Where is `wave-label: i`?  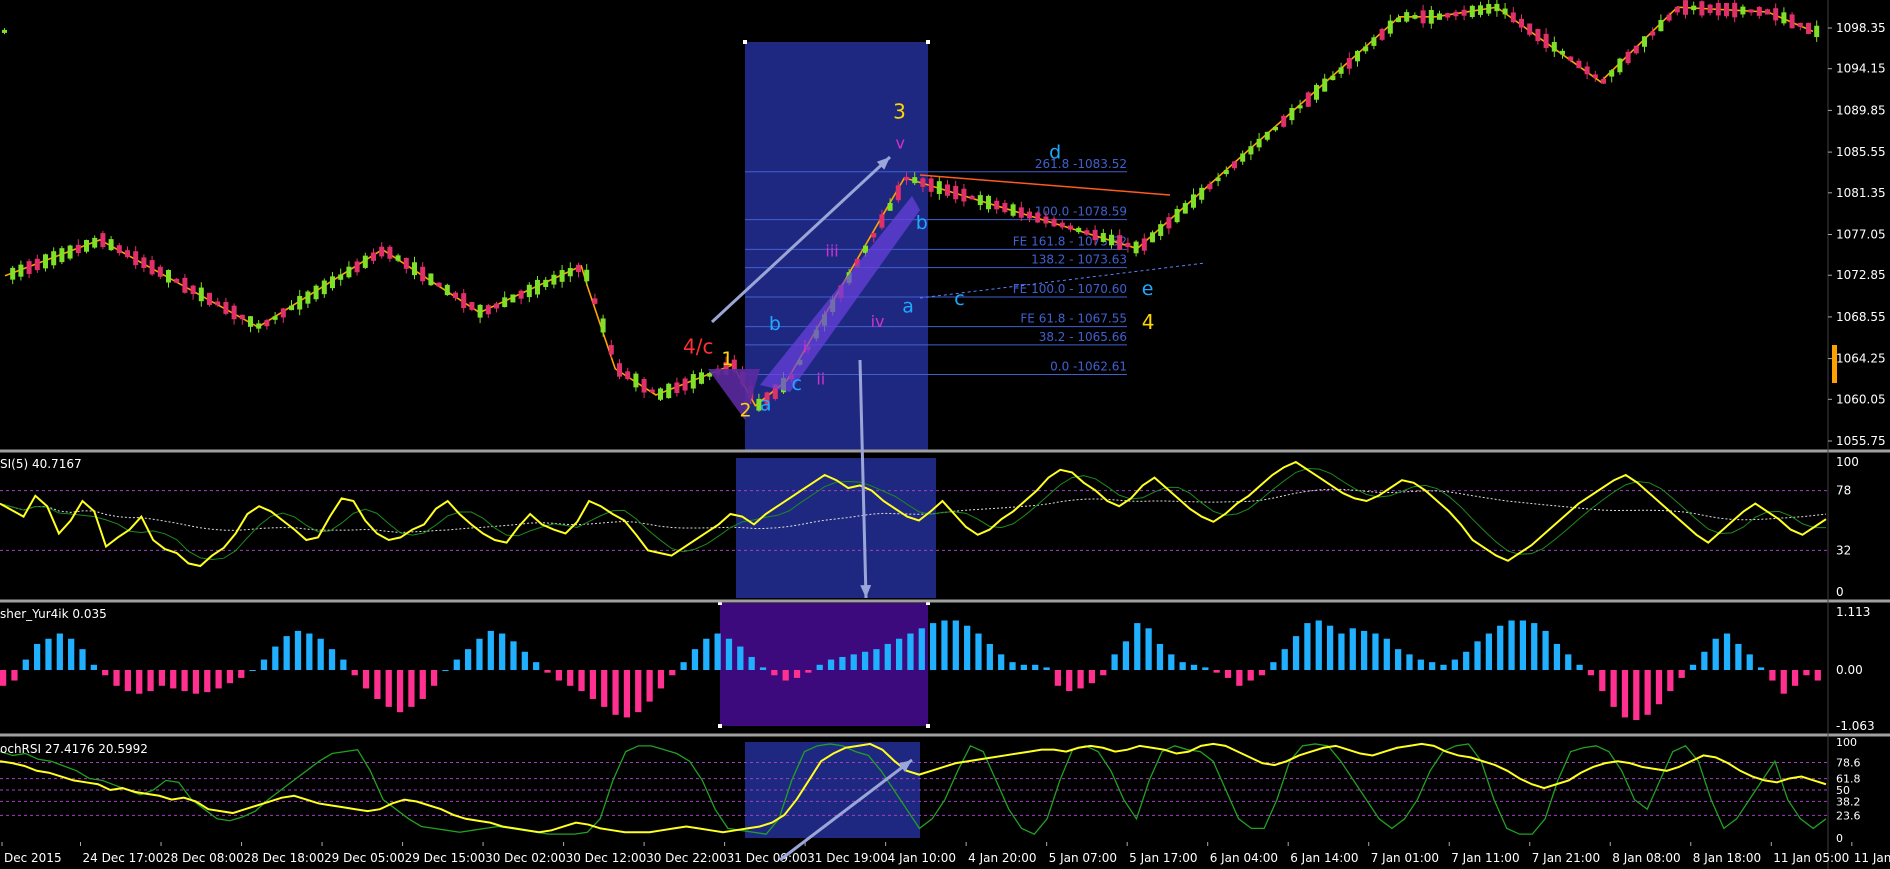 wave-label: i is located at coordinates (805, 346).